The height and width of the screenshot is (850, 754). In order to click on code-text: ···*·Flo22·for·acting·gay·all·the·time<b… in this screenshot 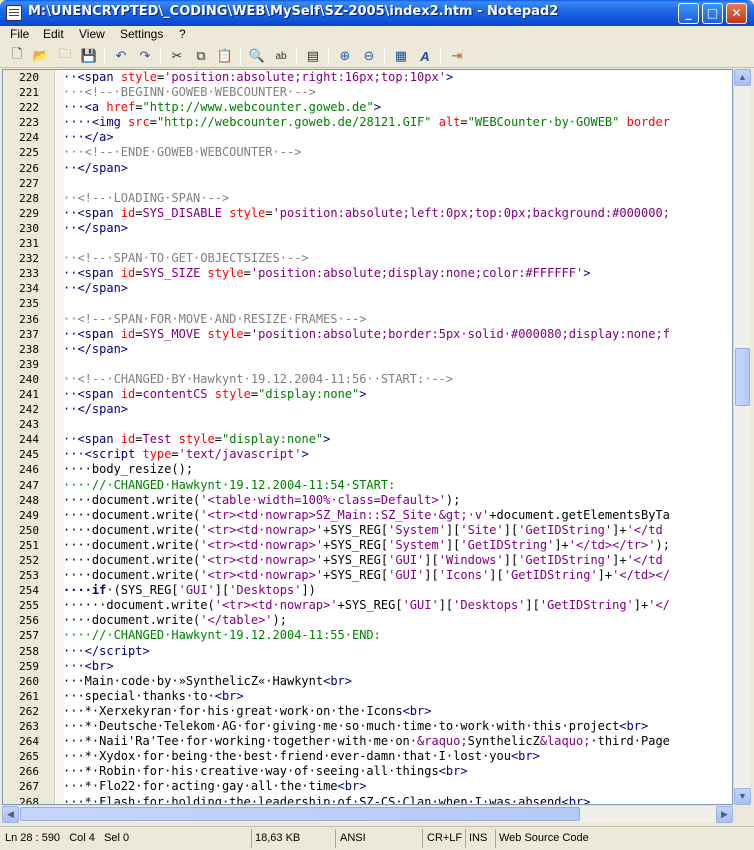, I will do `click(214, 786)`.